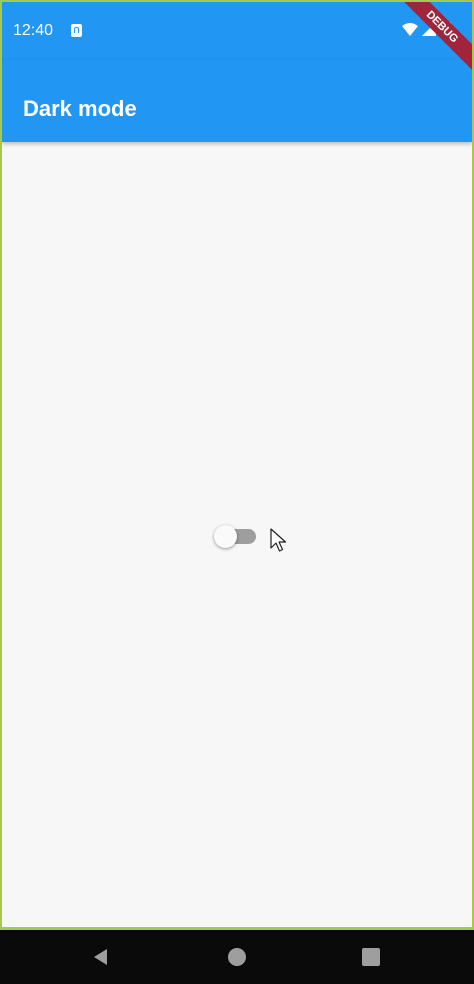 The width and height of the screenshot is (474, 984). What do you see at coordinates (33, 30) in the screenshot?
I see `status-time: 12:40` at bounding box center [33, 30].